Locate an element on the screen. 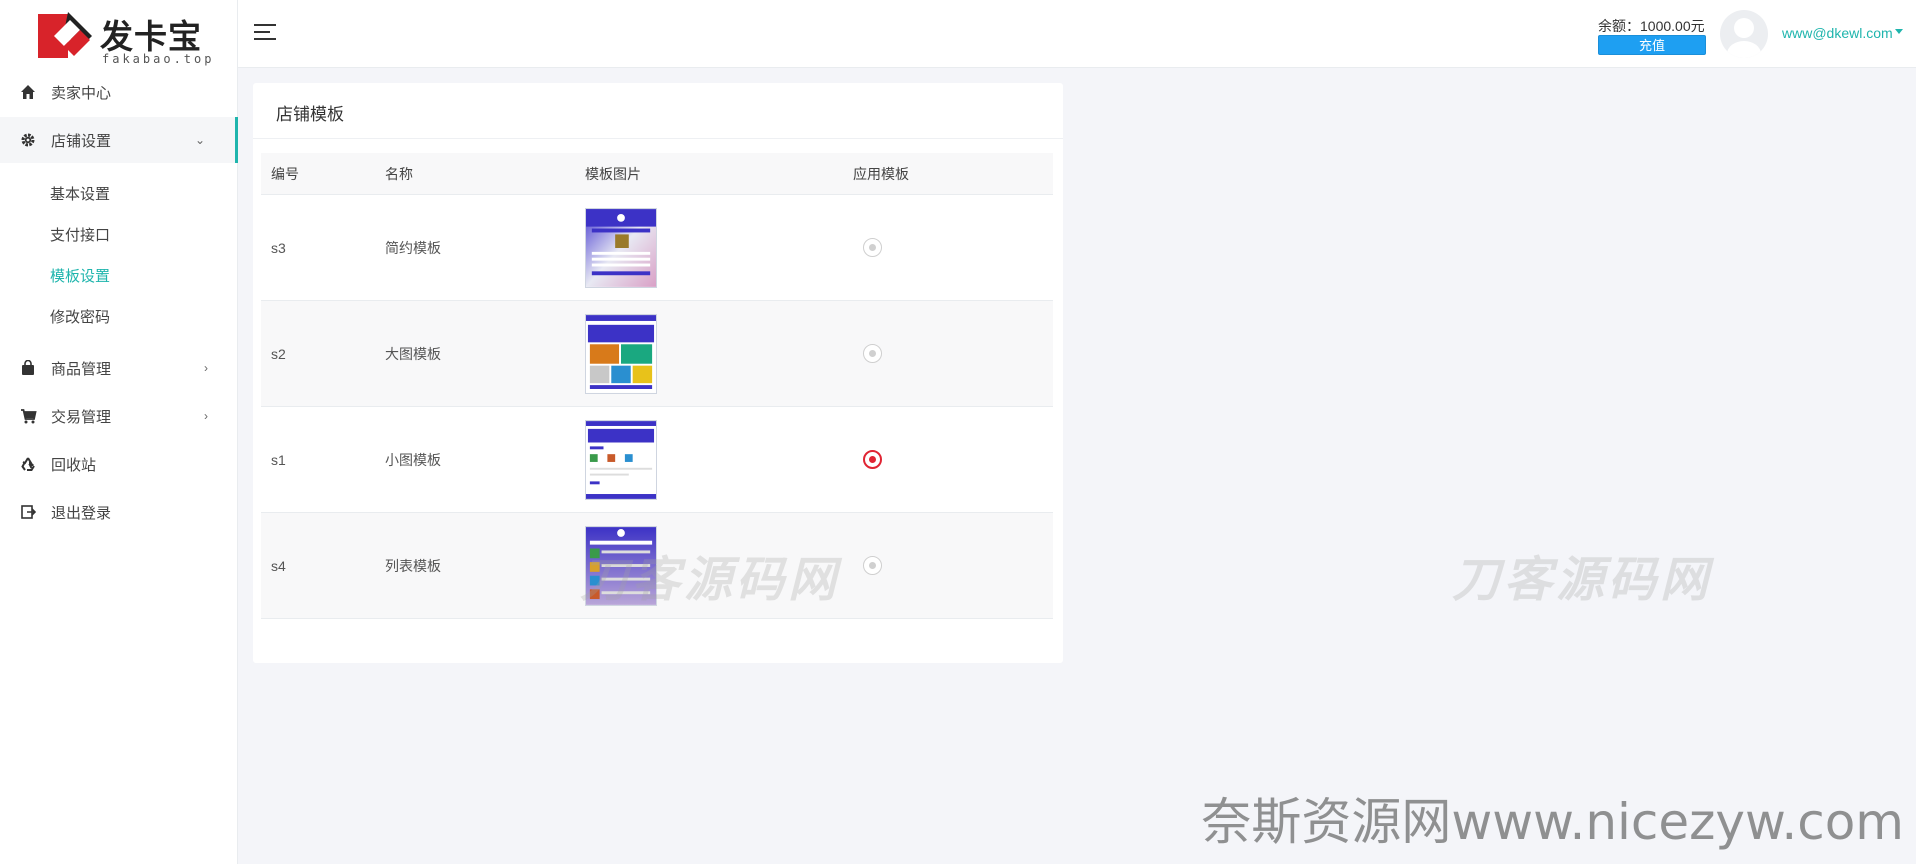  sidebar-item-label: 店铺设置 is located at coordinates (81, 141).